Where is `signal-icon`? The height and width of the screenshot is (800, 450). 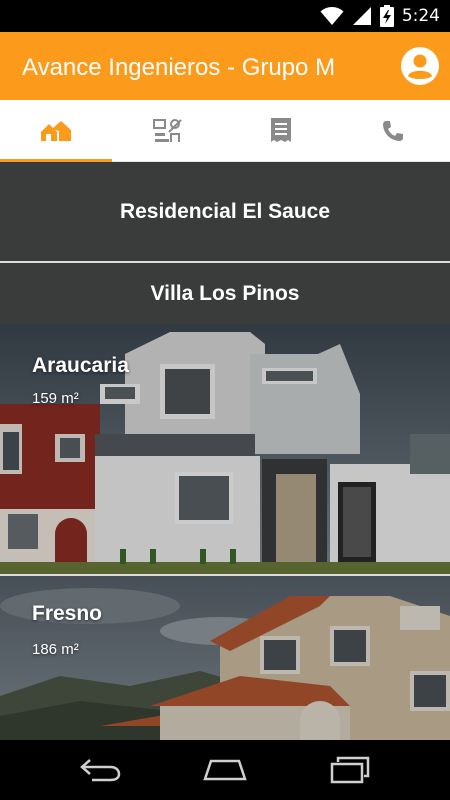
signal-icon is located at coordinates (361, 16).